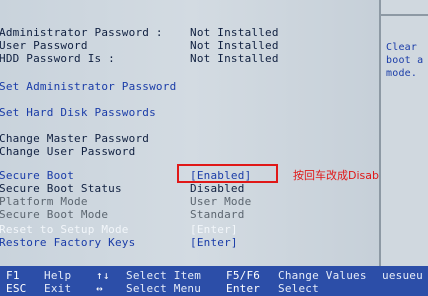 Image resolution: width=428 pixels, height=296 pixels. What do you see at coordinates (402, 73) in the screenshot?
I see `help-text-line-3: mode.` at bounding box center [402, 73].